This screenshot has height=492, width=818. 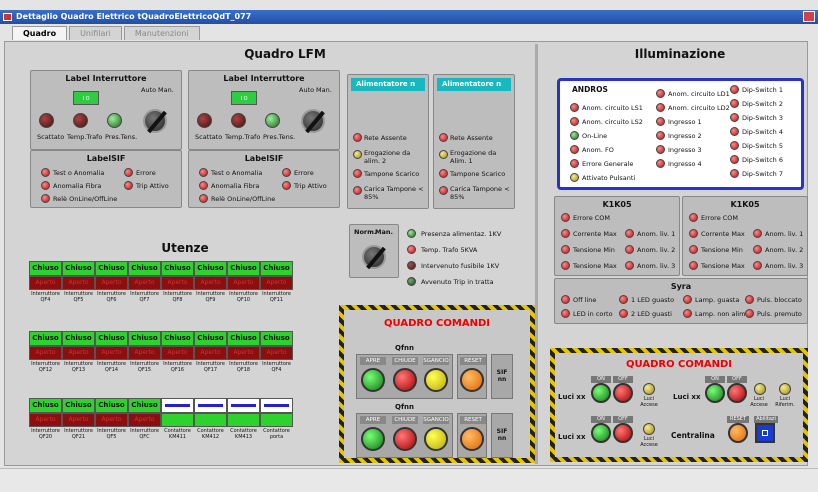 What do you see at coordinates (699, 94) in the screenshot?
I see `led-label: Anom. circuito LD1` at bounding box center [699, 94].